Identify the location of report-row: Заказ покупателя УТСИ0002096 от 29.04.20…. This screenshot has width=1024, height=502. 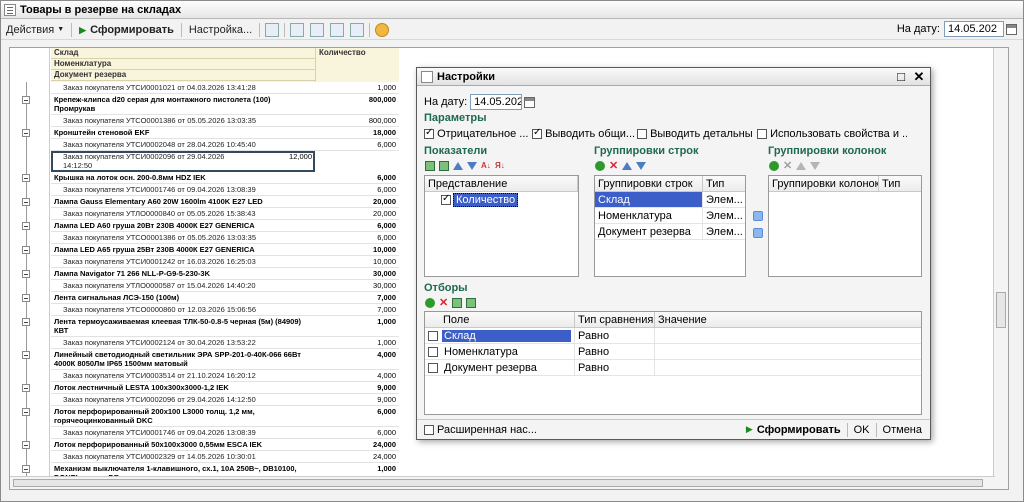
(183, 161).